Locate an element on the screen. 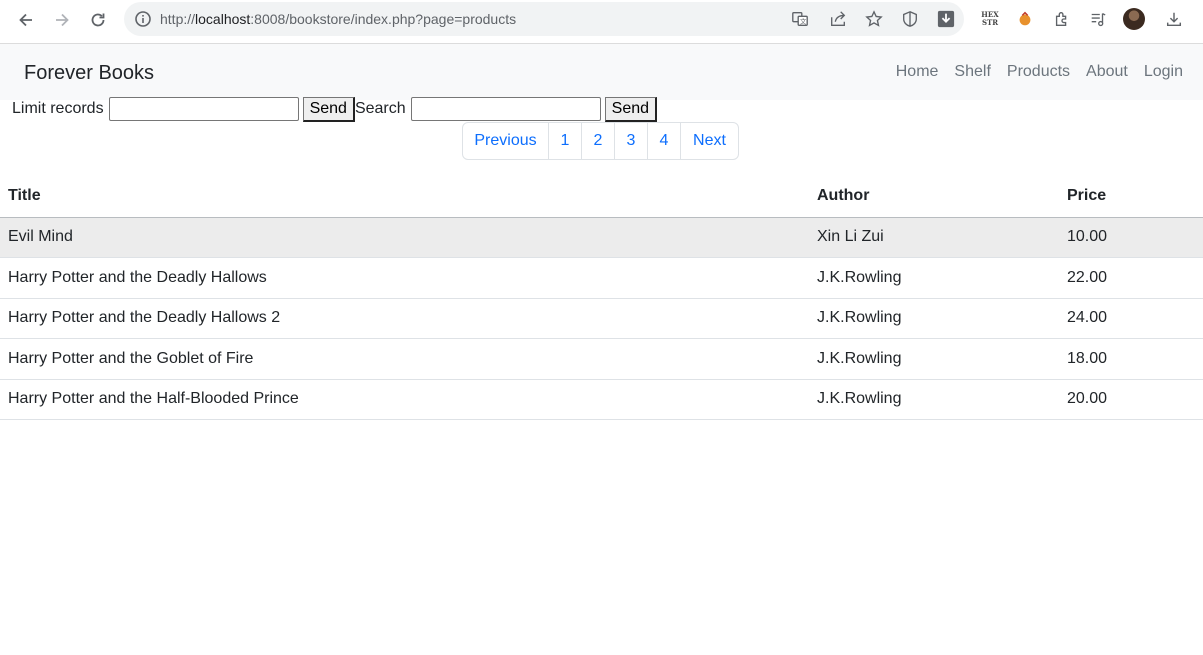 This screenshot has height=655, width=1203. header-author: Author is located at coordinates (934, 197).